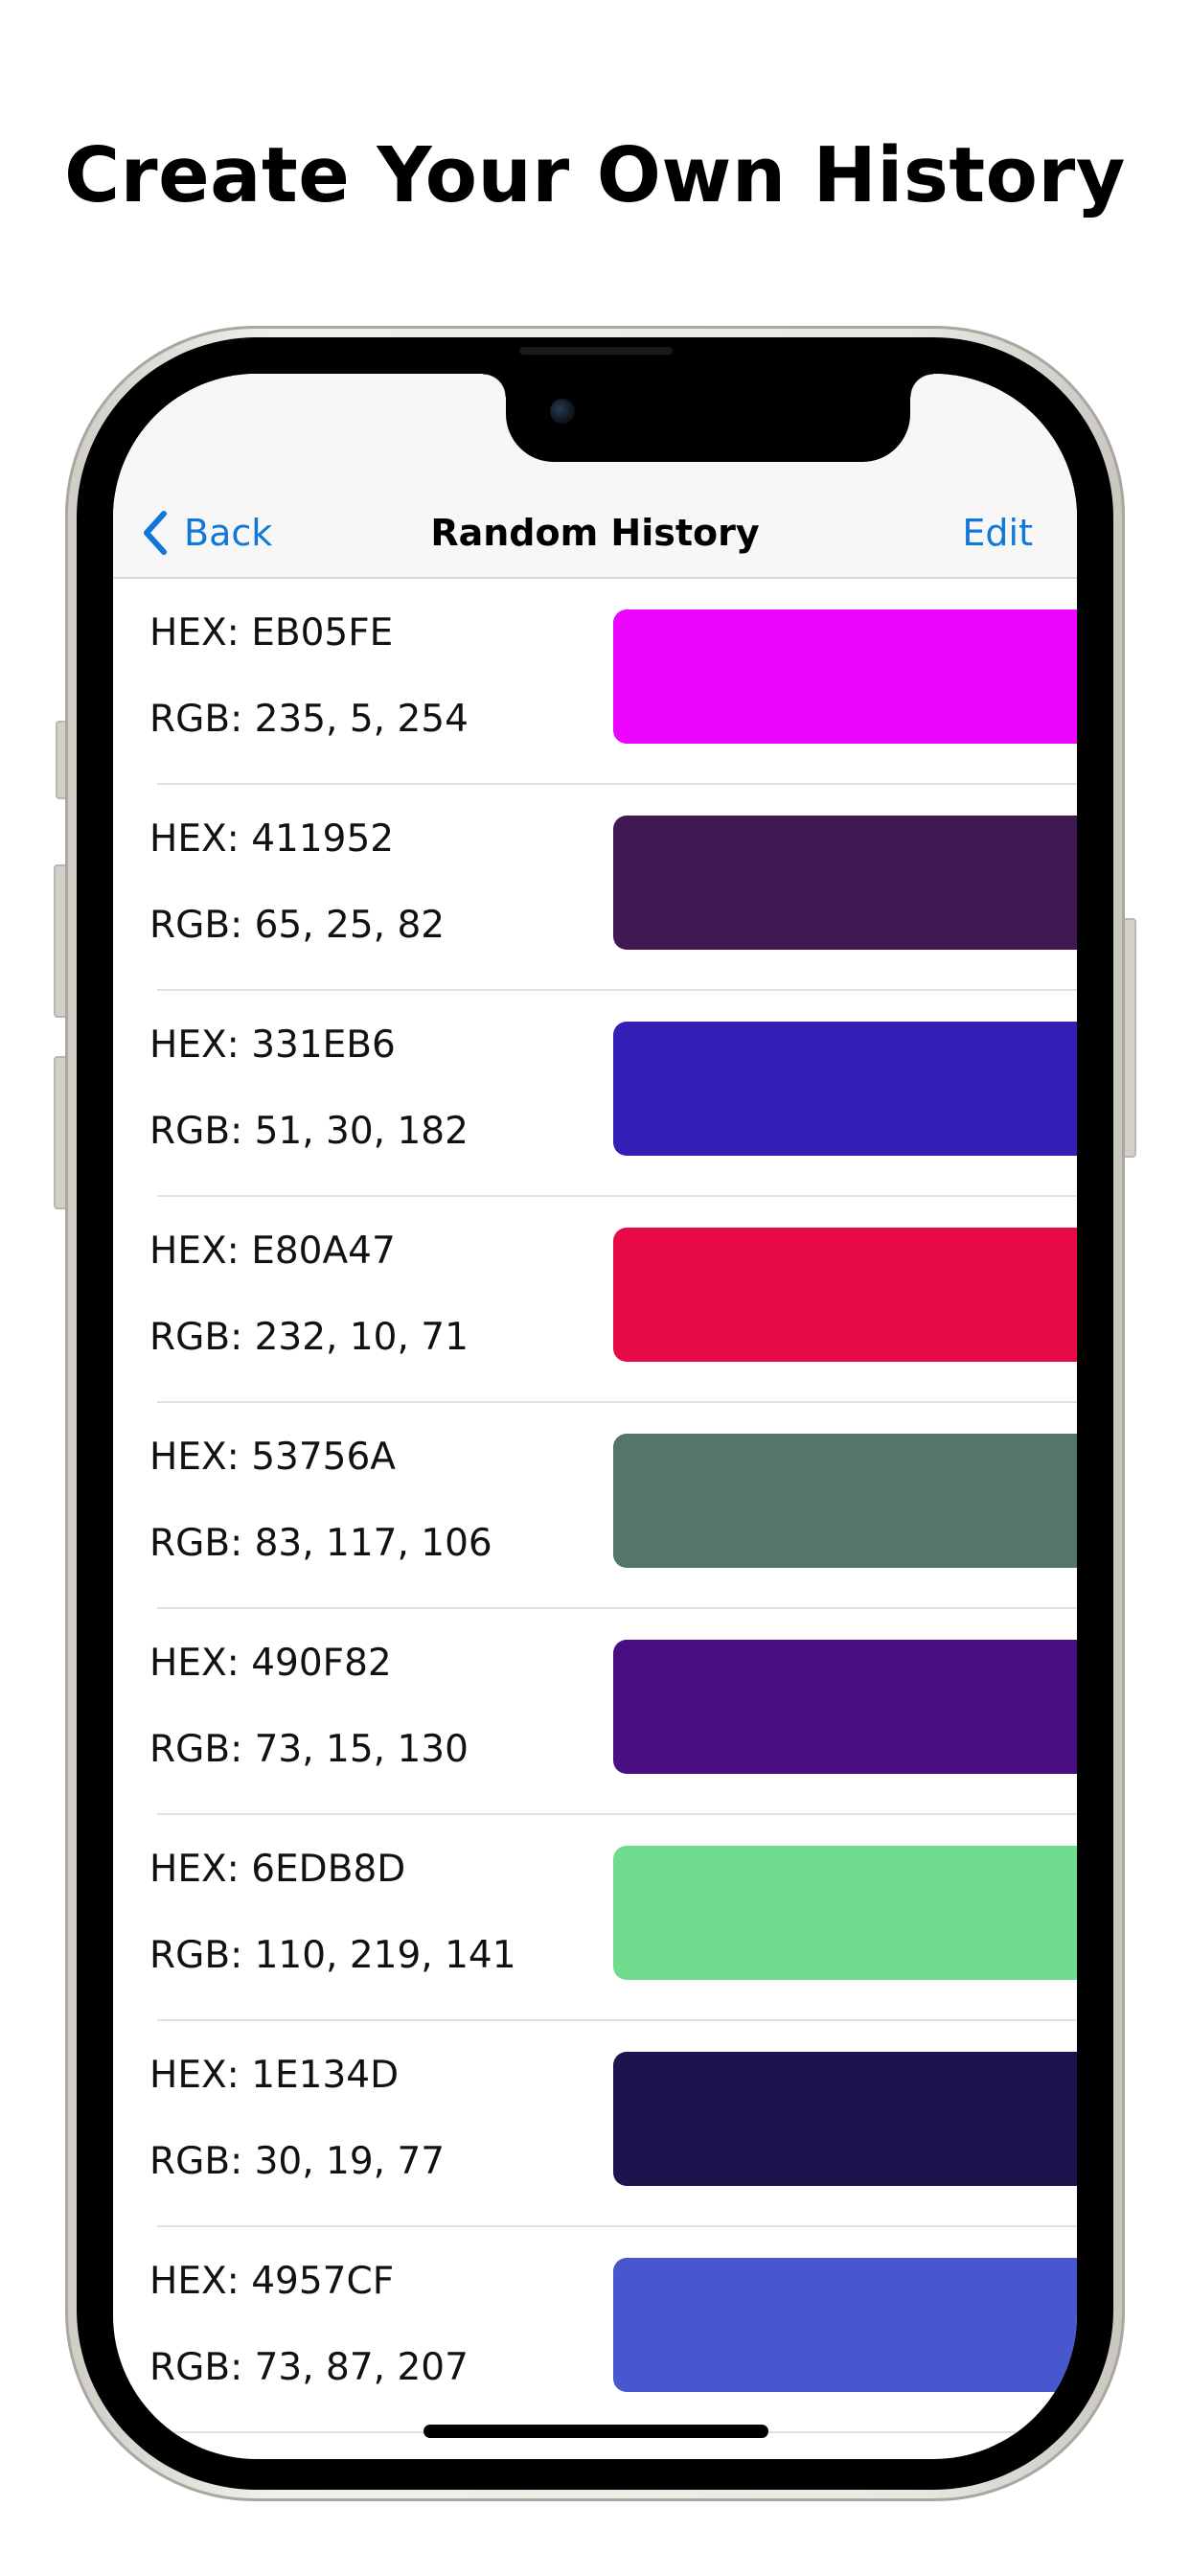  What do you see at coordinates (272, 1045) in the screenshot?
I see `hex-value-label: HEX: 331EB6` at bounding box center [272, 1045].